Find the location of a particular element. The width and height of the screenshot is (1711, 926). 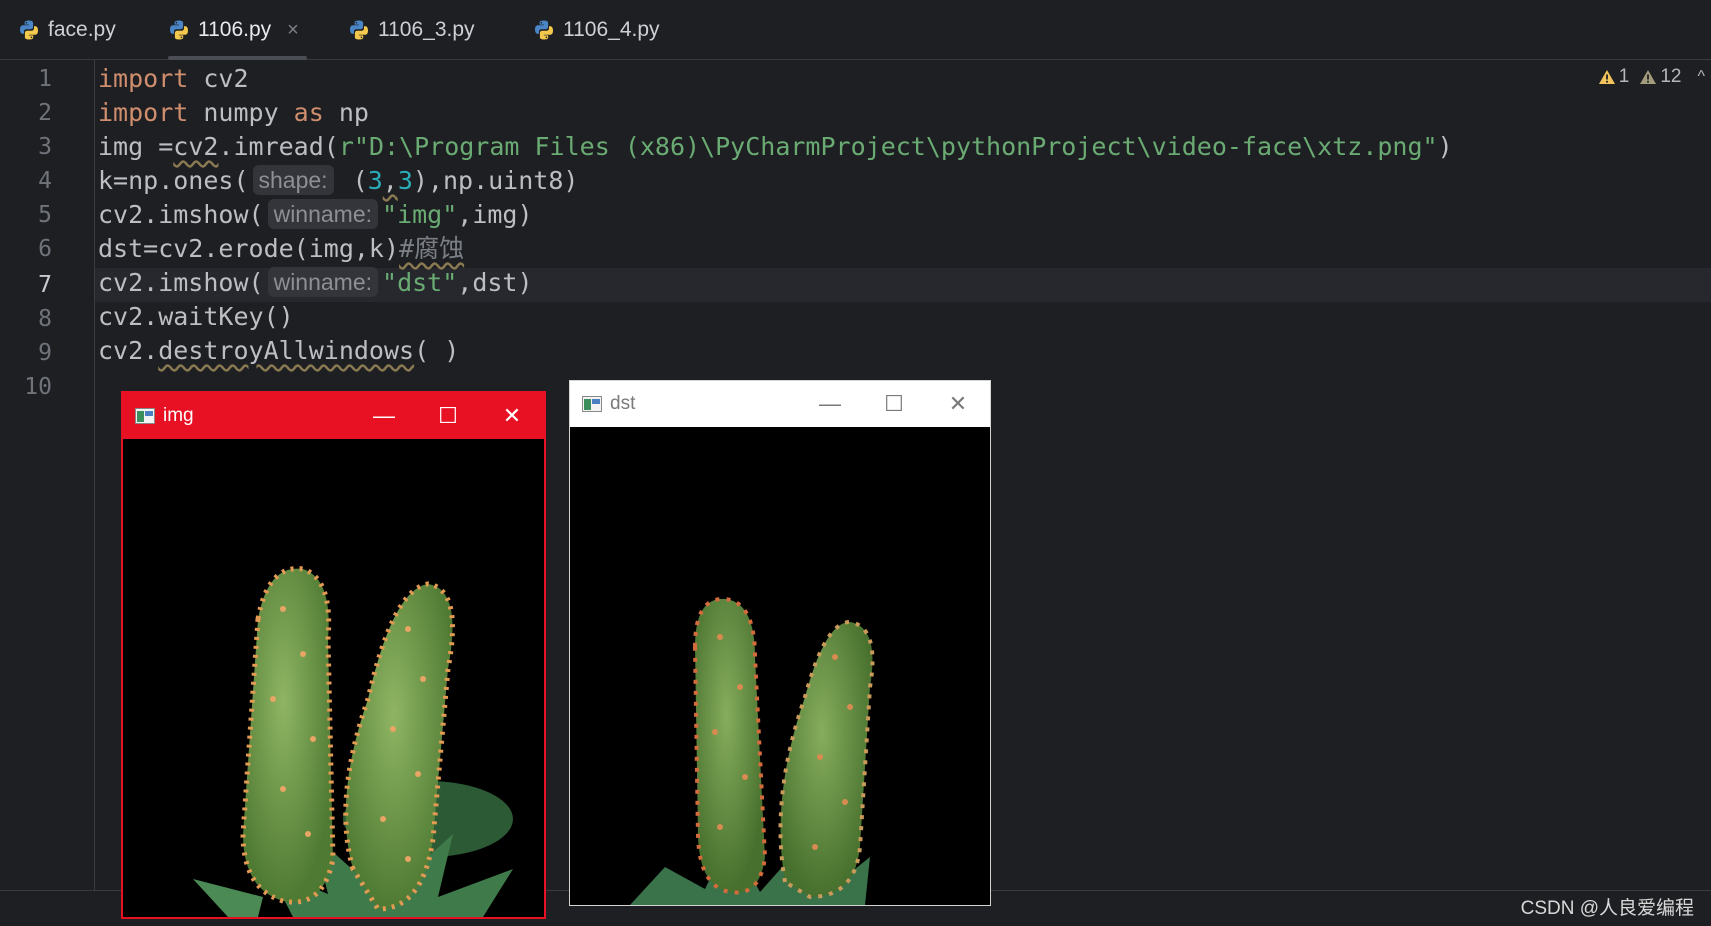

weak-warning-count: 1 is located at coordinates (1614, 77).